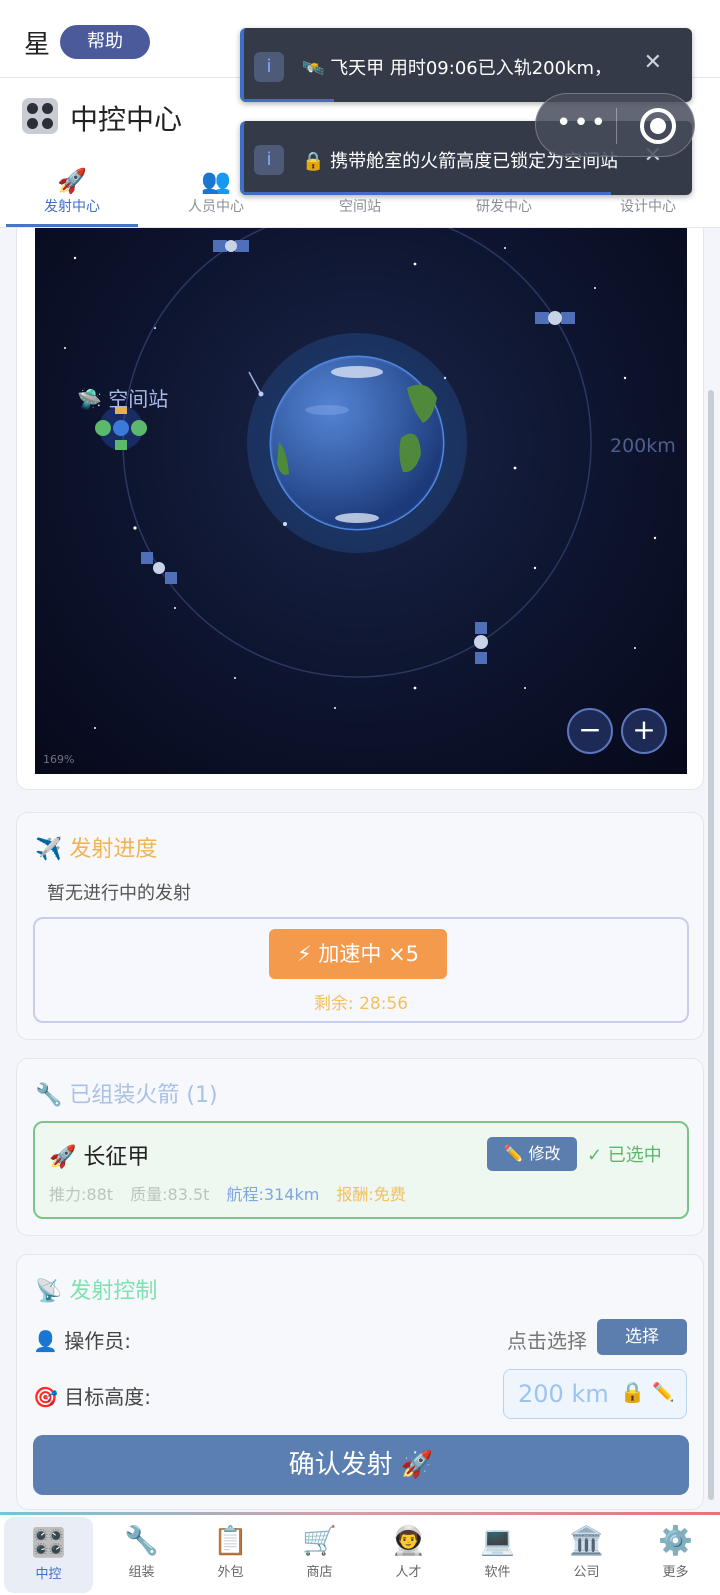 The width and height of the screenshot is (720, 1595). What do you see at coordinates (361, 1004) in the screenshot?
I see `remaining-time: 剩余: 28:56` at bounding box center [361, 1004].